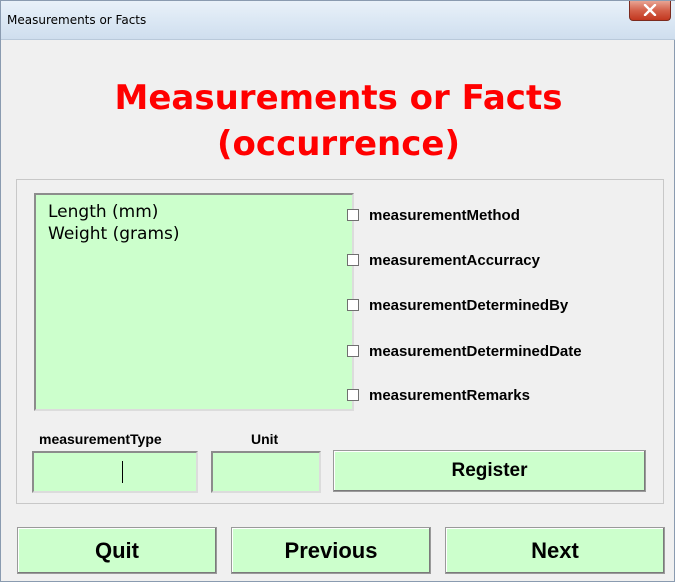 This screenshot has height=582, width=675. Describe the element at coordinates (77, 20) in the screenshot. I see `window-title: Measurements or Facts` at that location.